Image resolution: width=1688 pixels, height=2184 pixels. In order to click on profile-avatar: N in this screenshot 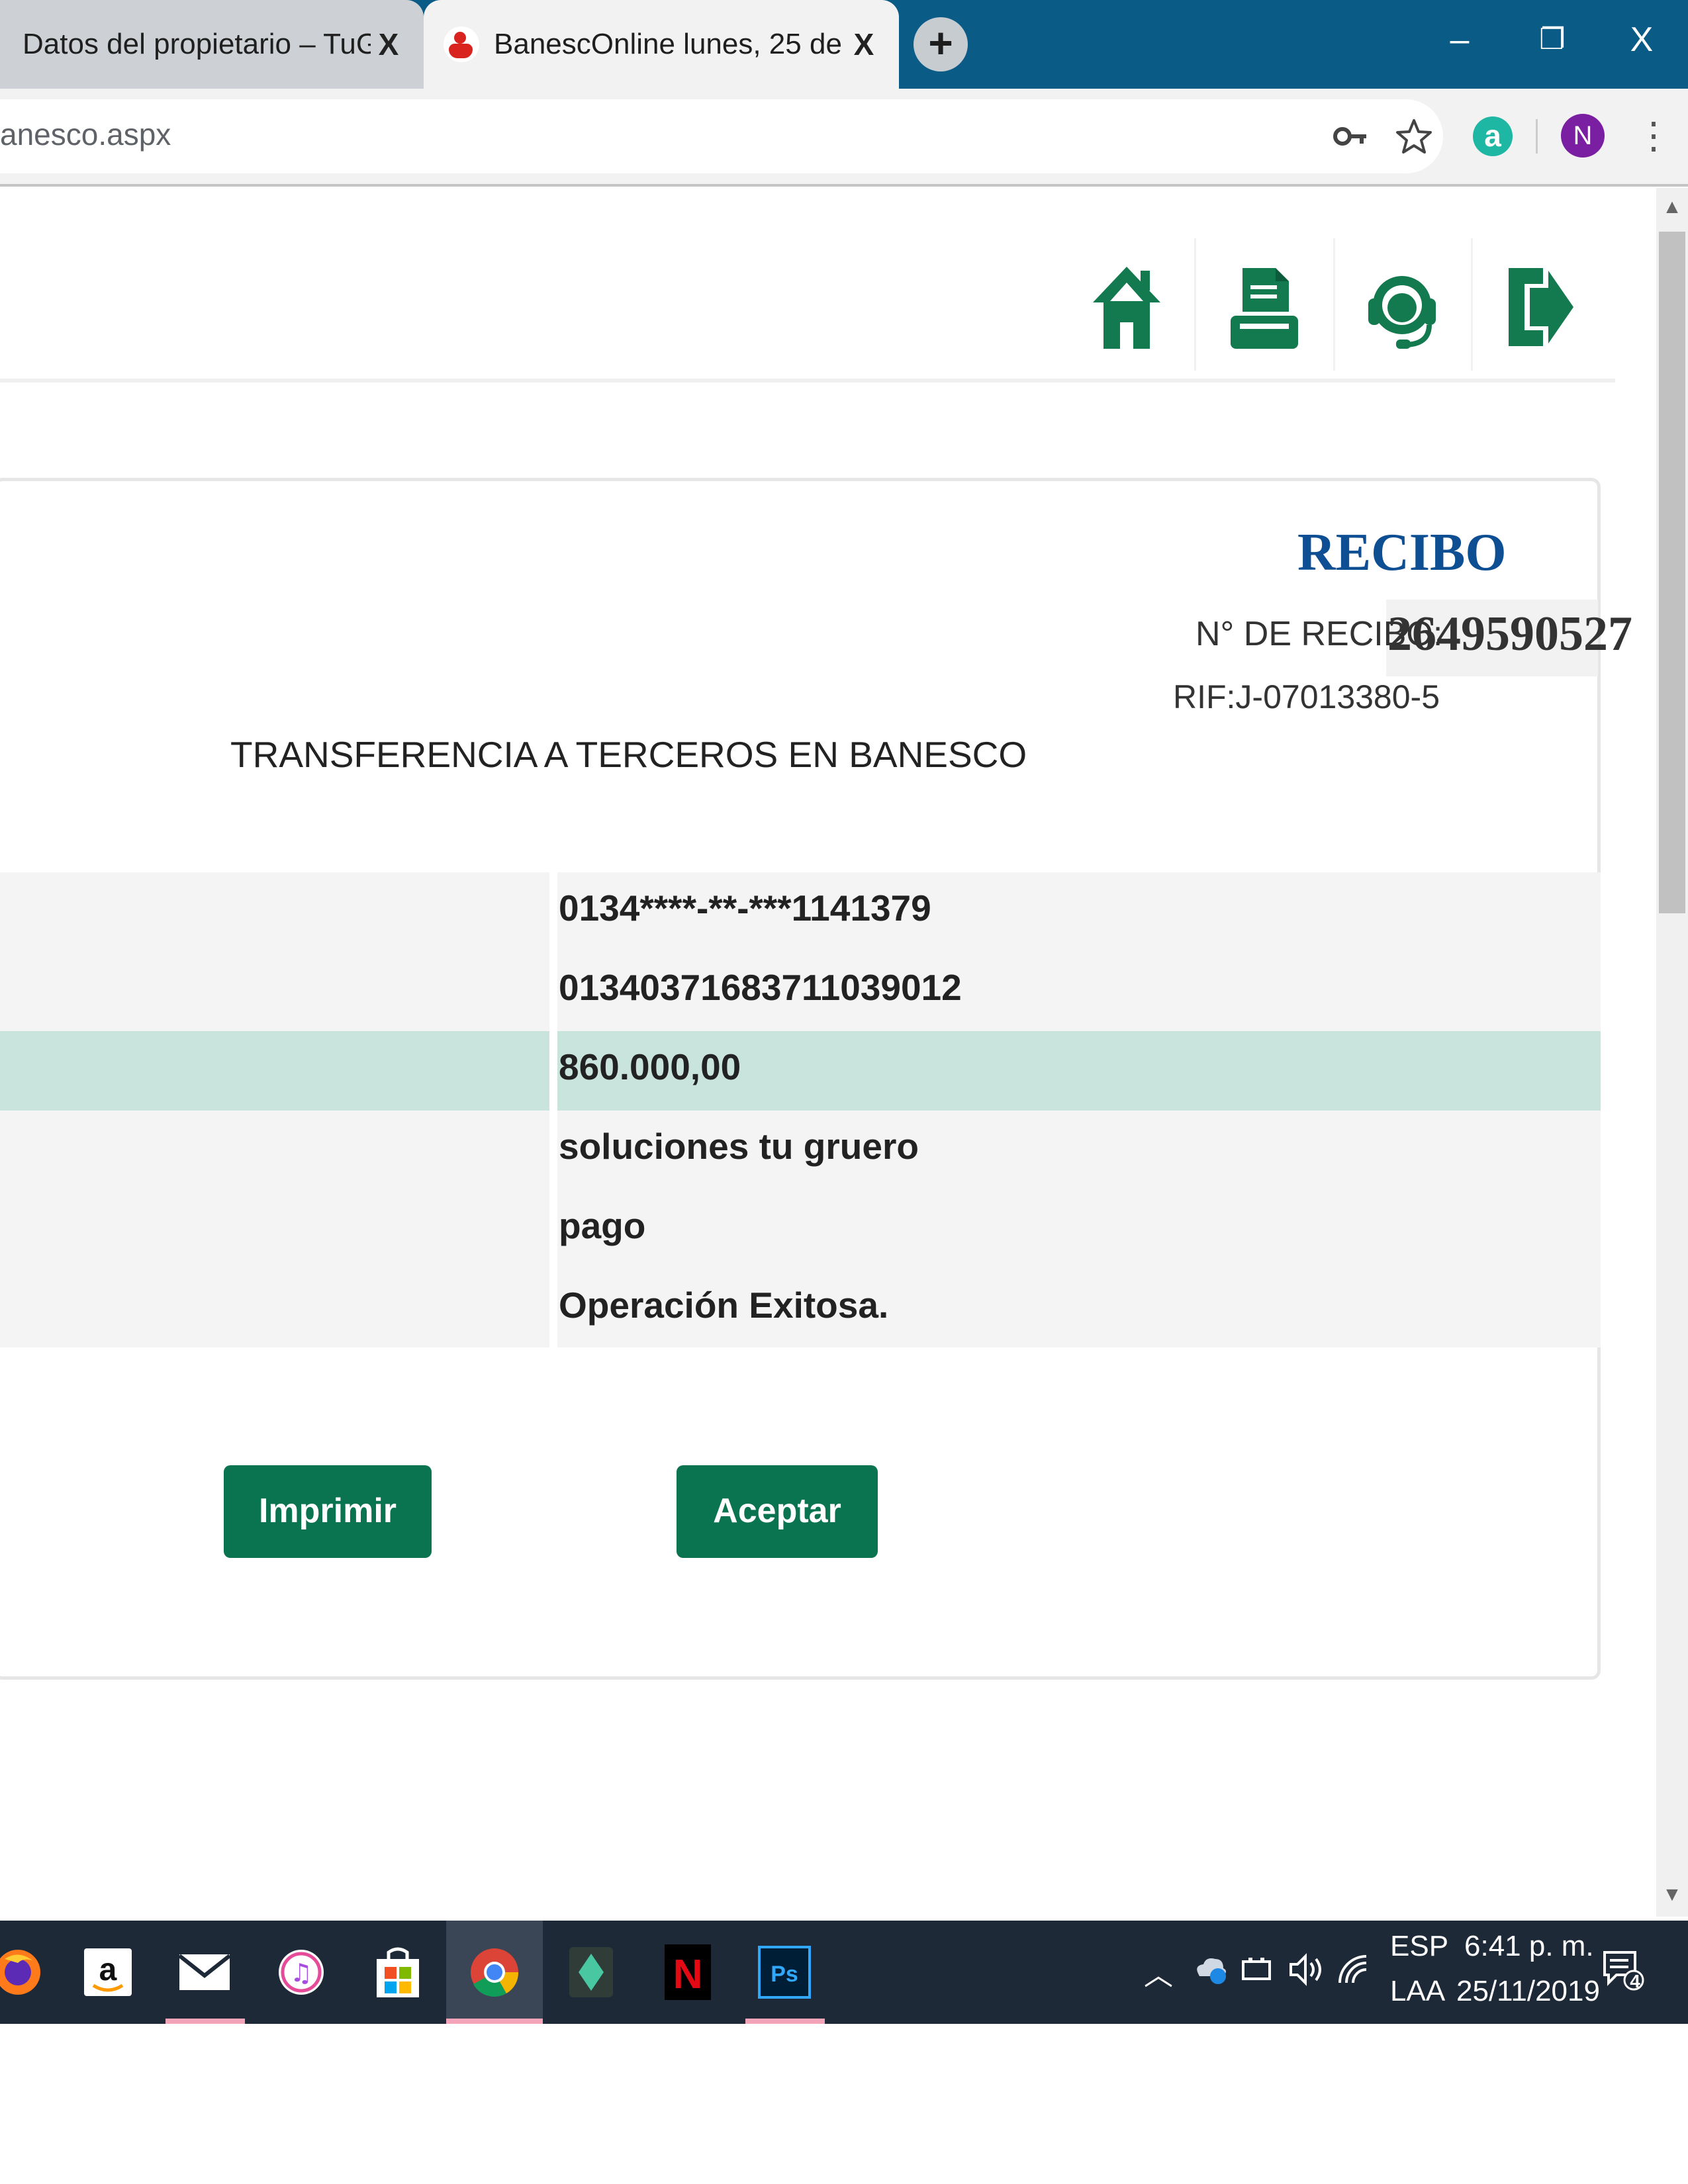, I will do `click(1583, 136)`.